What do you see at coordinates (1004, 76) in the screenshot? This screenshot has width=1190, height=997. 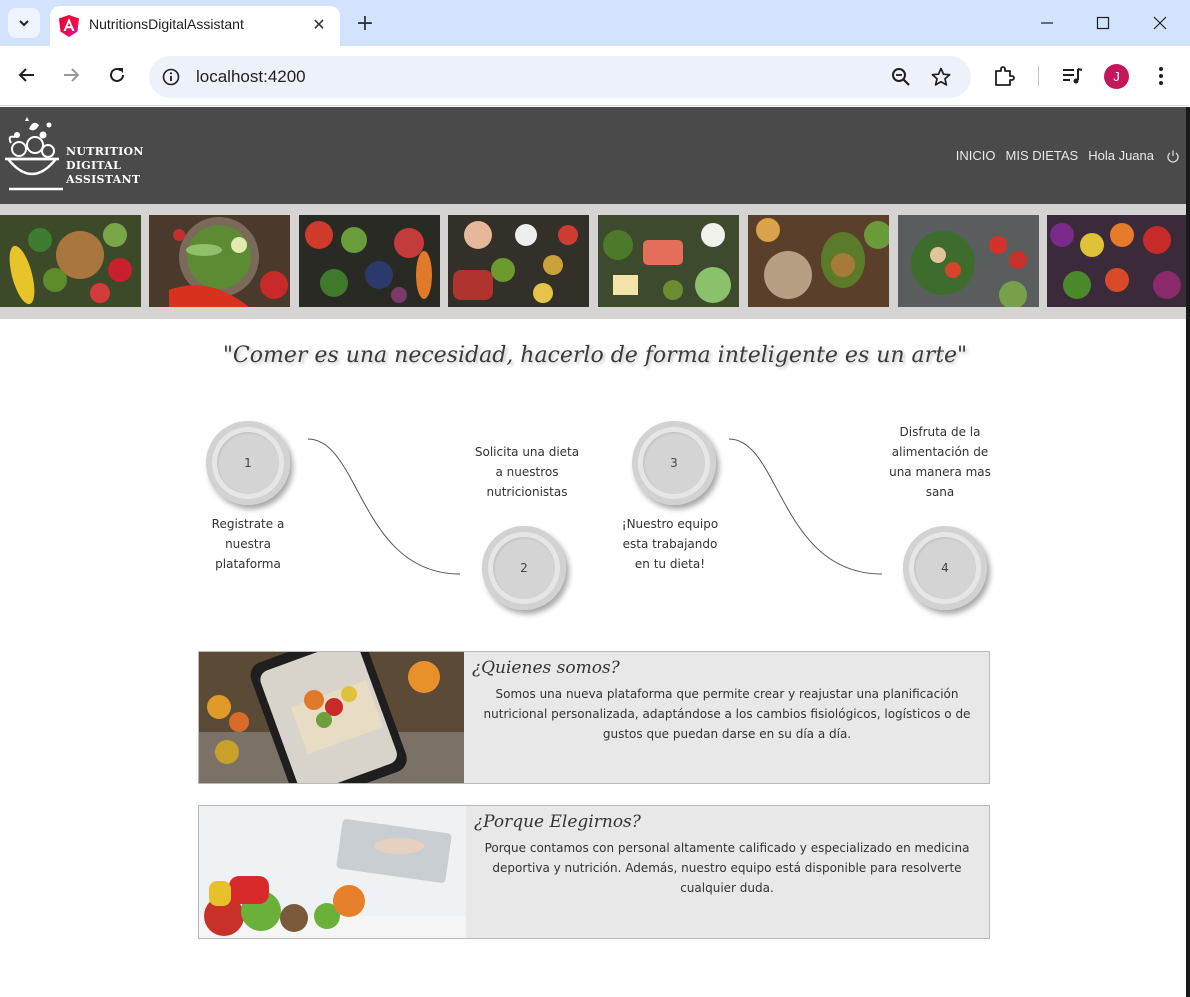 I see `extensions-icon` at bounding box center [1004, 76].